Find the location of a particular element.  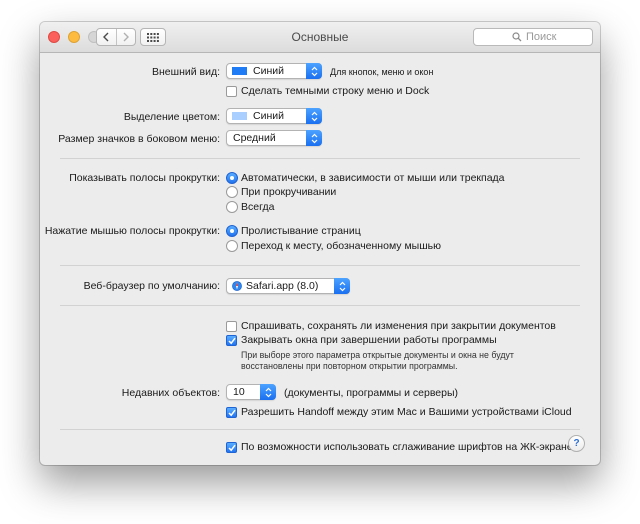

appearance-swatch is located at coordinates (239, 71).